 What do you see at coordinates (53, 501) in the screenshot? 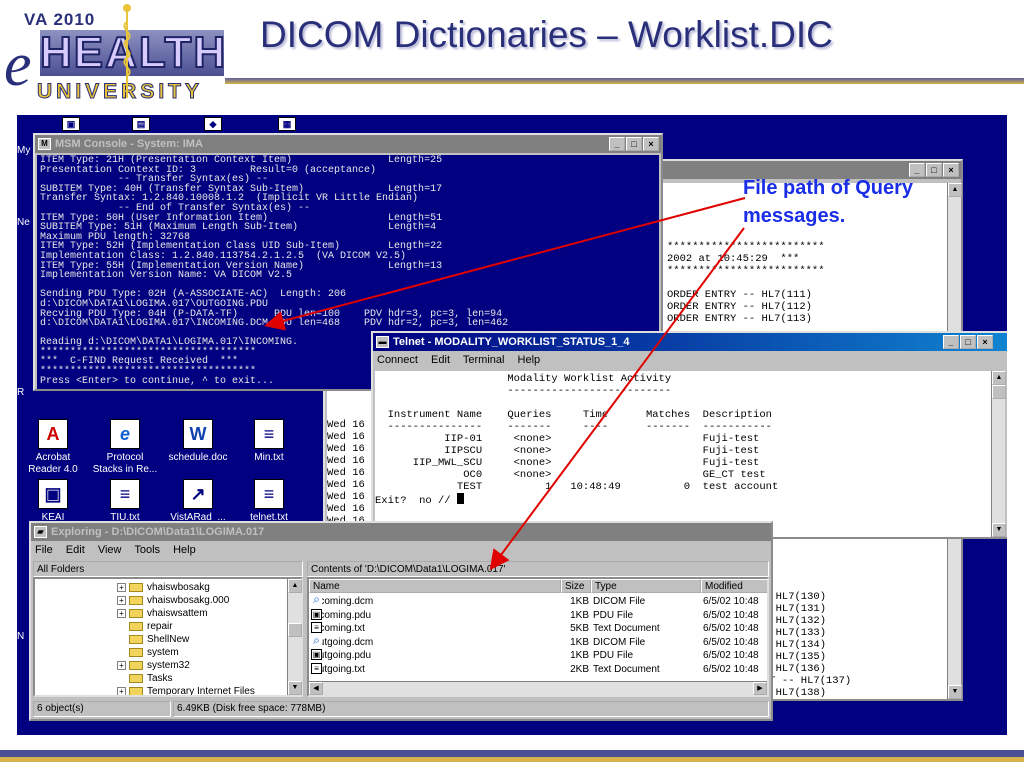
I see `desktop-icon-keai: ▣ KEAI` at bounding box center [53, 501].